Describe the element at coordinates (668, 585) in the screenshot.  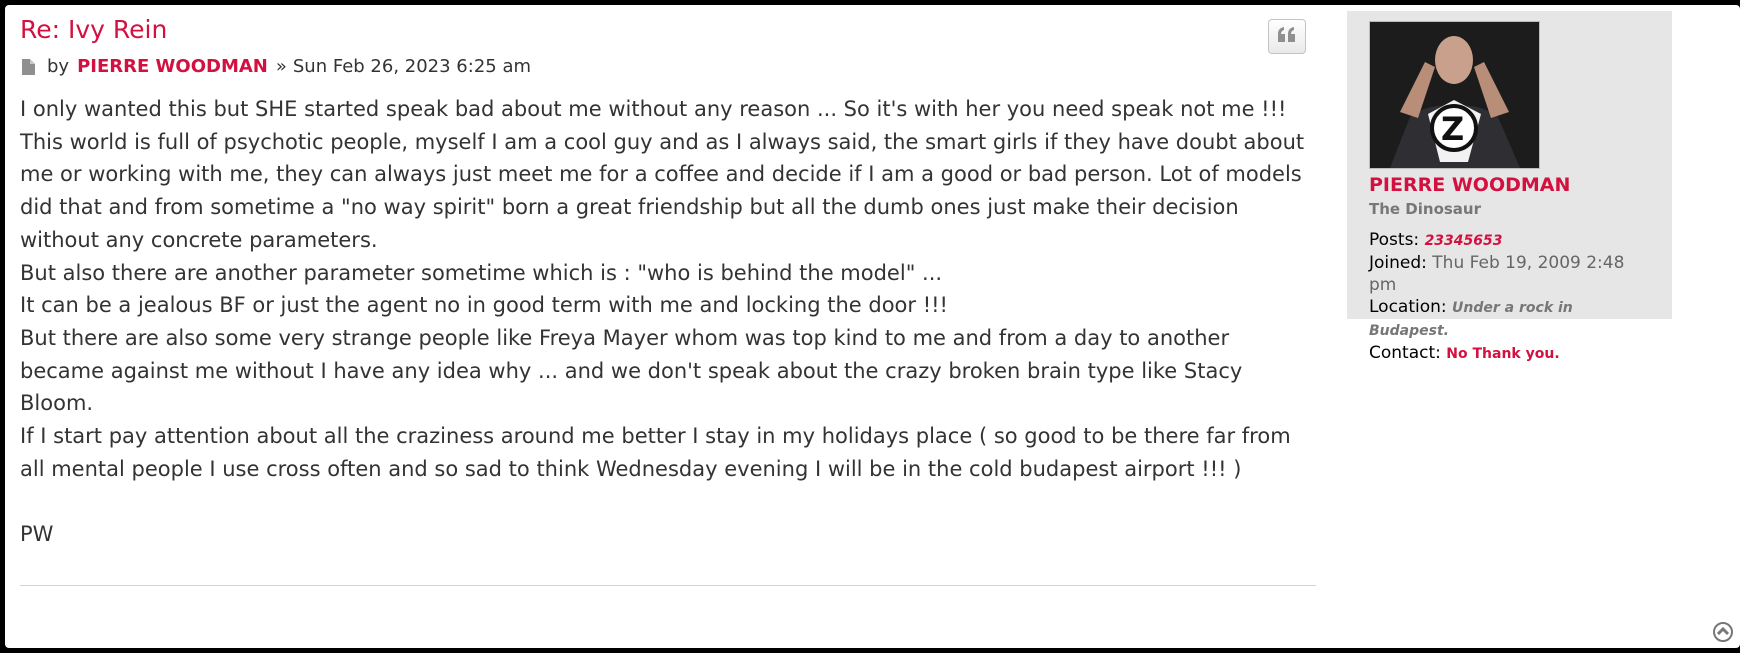
I see `post-divider` at that location.